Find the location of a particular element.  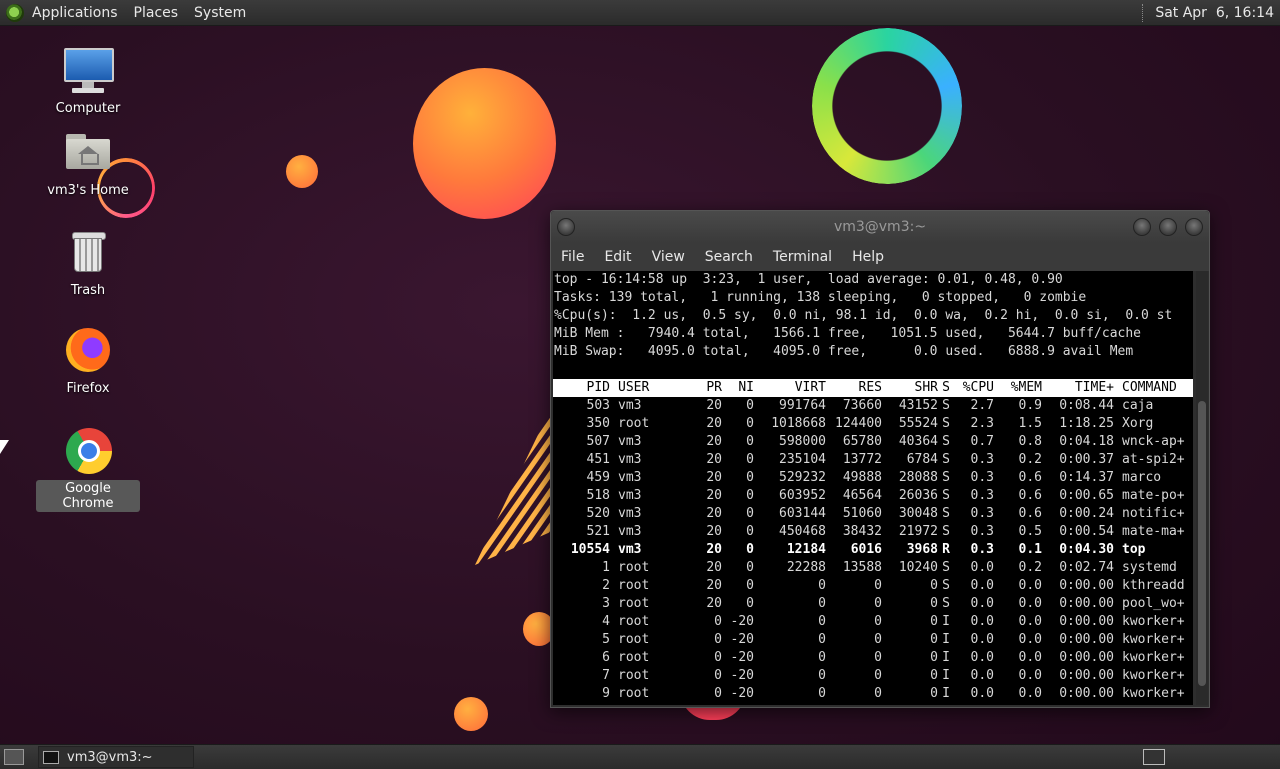

desktop-icon-trash: Trash is located at coordinates (88, 263).